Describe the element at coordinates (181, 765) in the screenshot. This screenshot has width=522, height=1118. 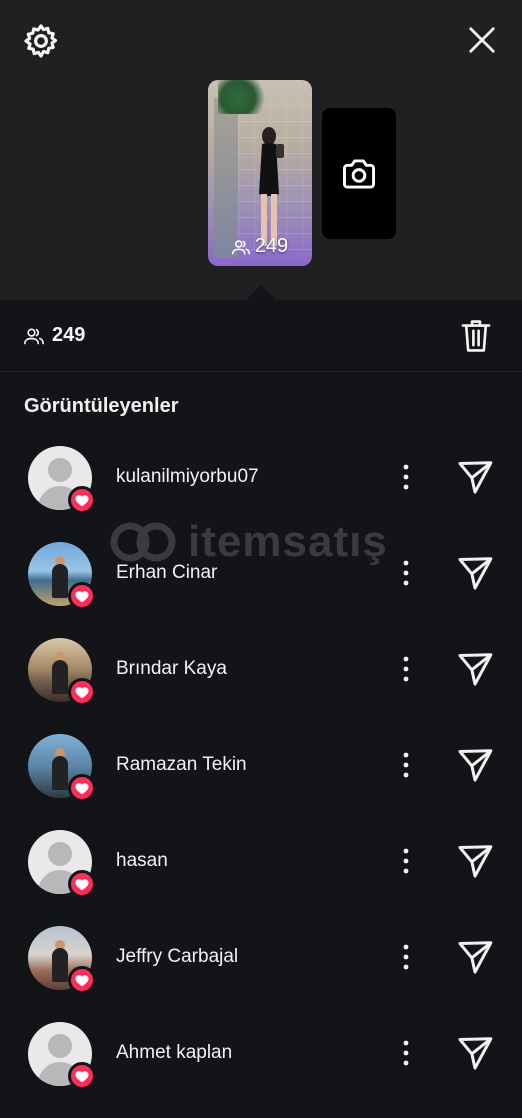
I see `viewer-username: Ramazan Tekin` at that location.